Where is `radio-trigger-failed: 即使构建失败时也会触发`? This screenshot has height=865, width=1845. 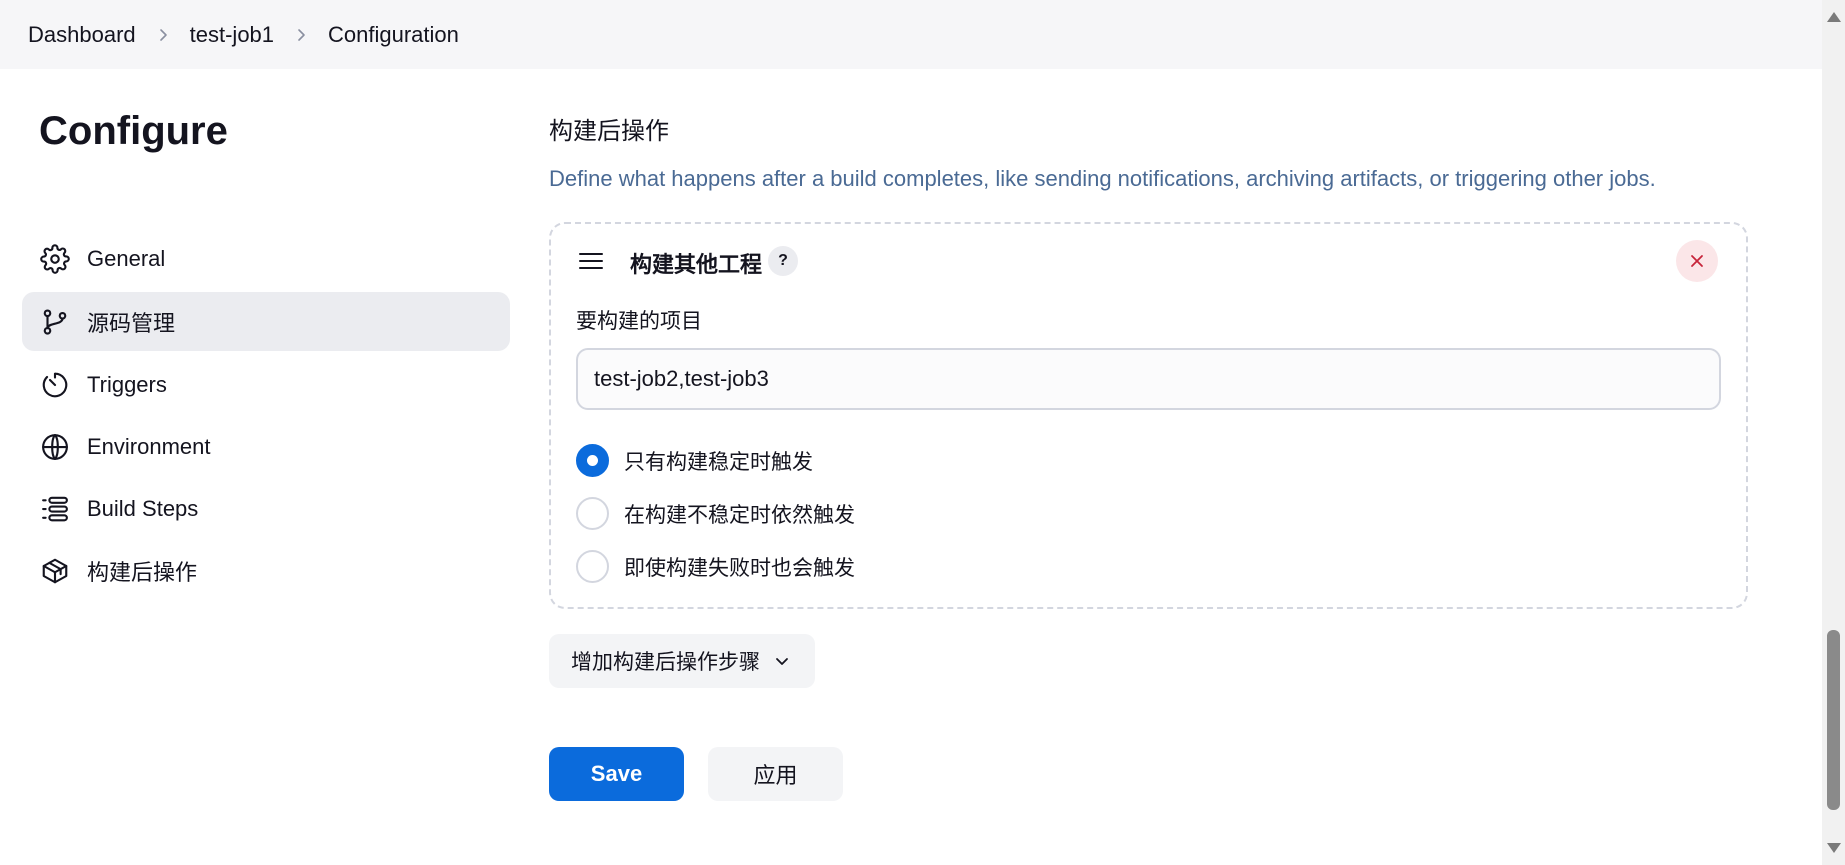
radio-trigger-failed: 即使构建失败时也会触发 is located at coordinates (715, 566).